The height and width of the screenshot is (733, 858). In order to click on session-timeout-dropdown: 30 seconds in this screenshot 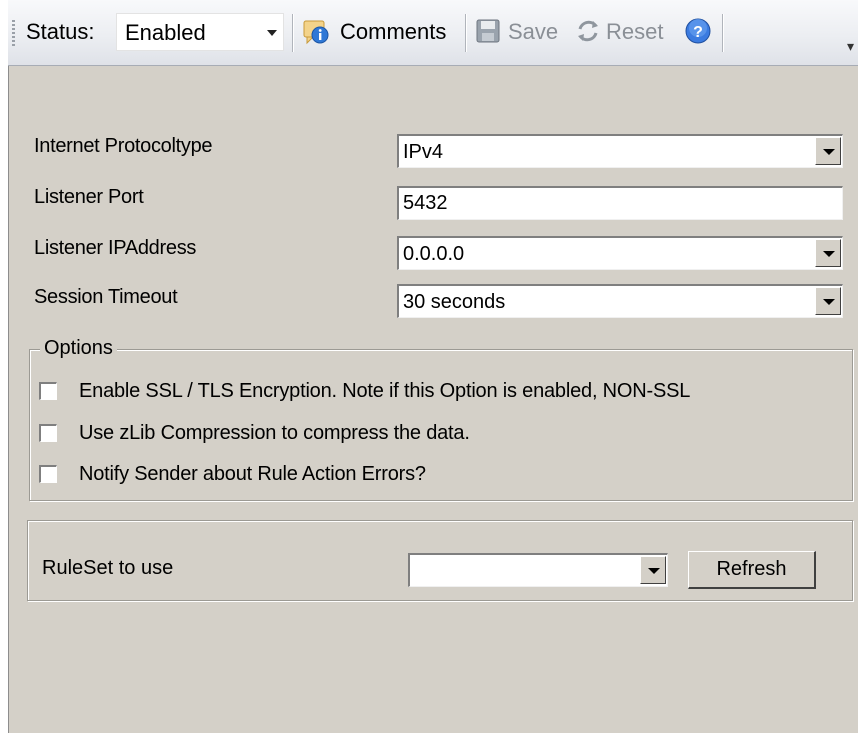, I will do `click(620, 301)`.